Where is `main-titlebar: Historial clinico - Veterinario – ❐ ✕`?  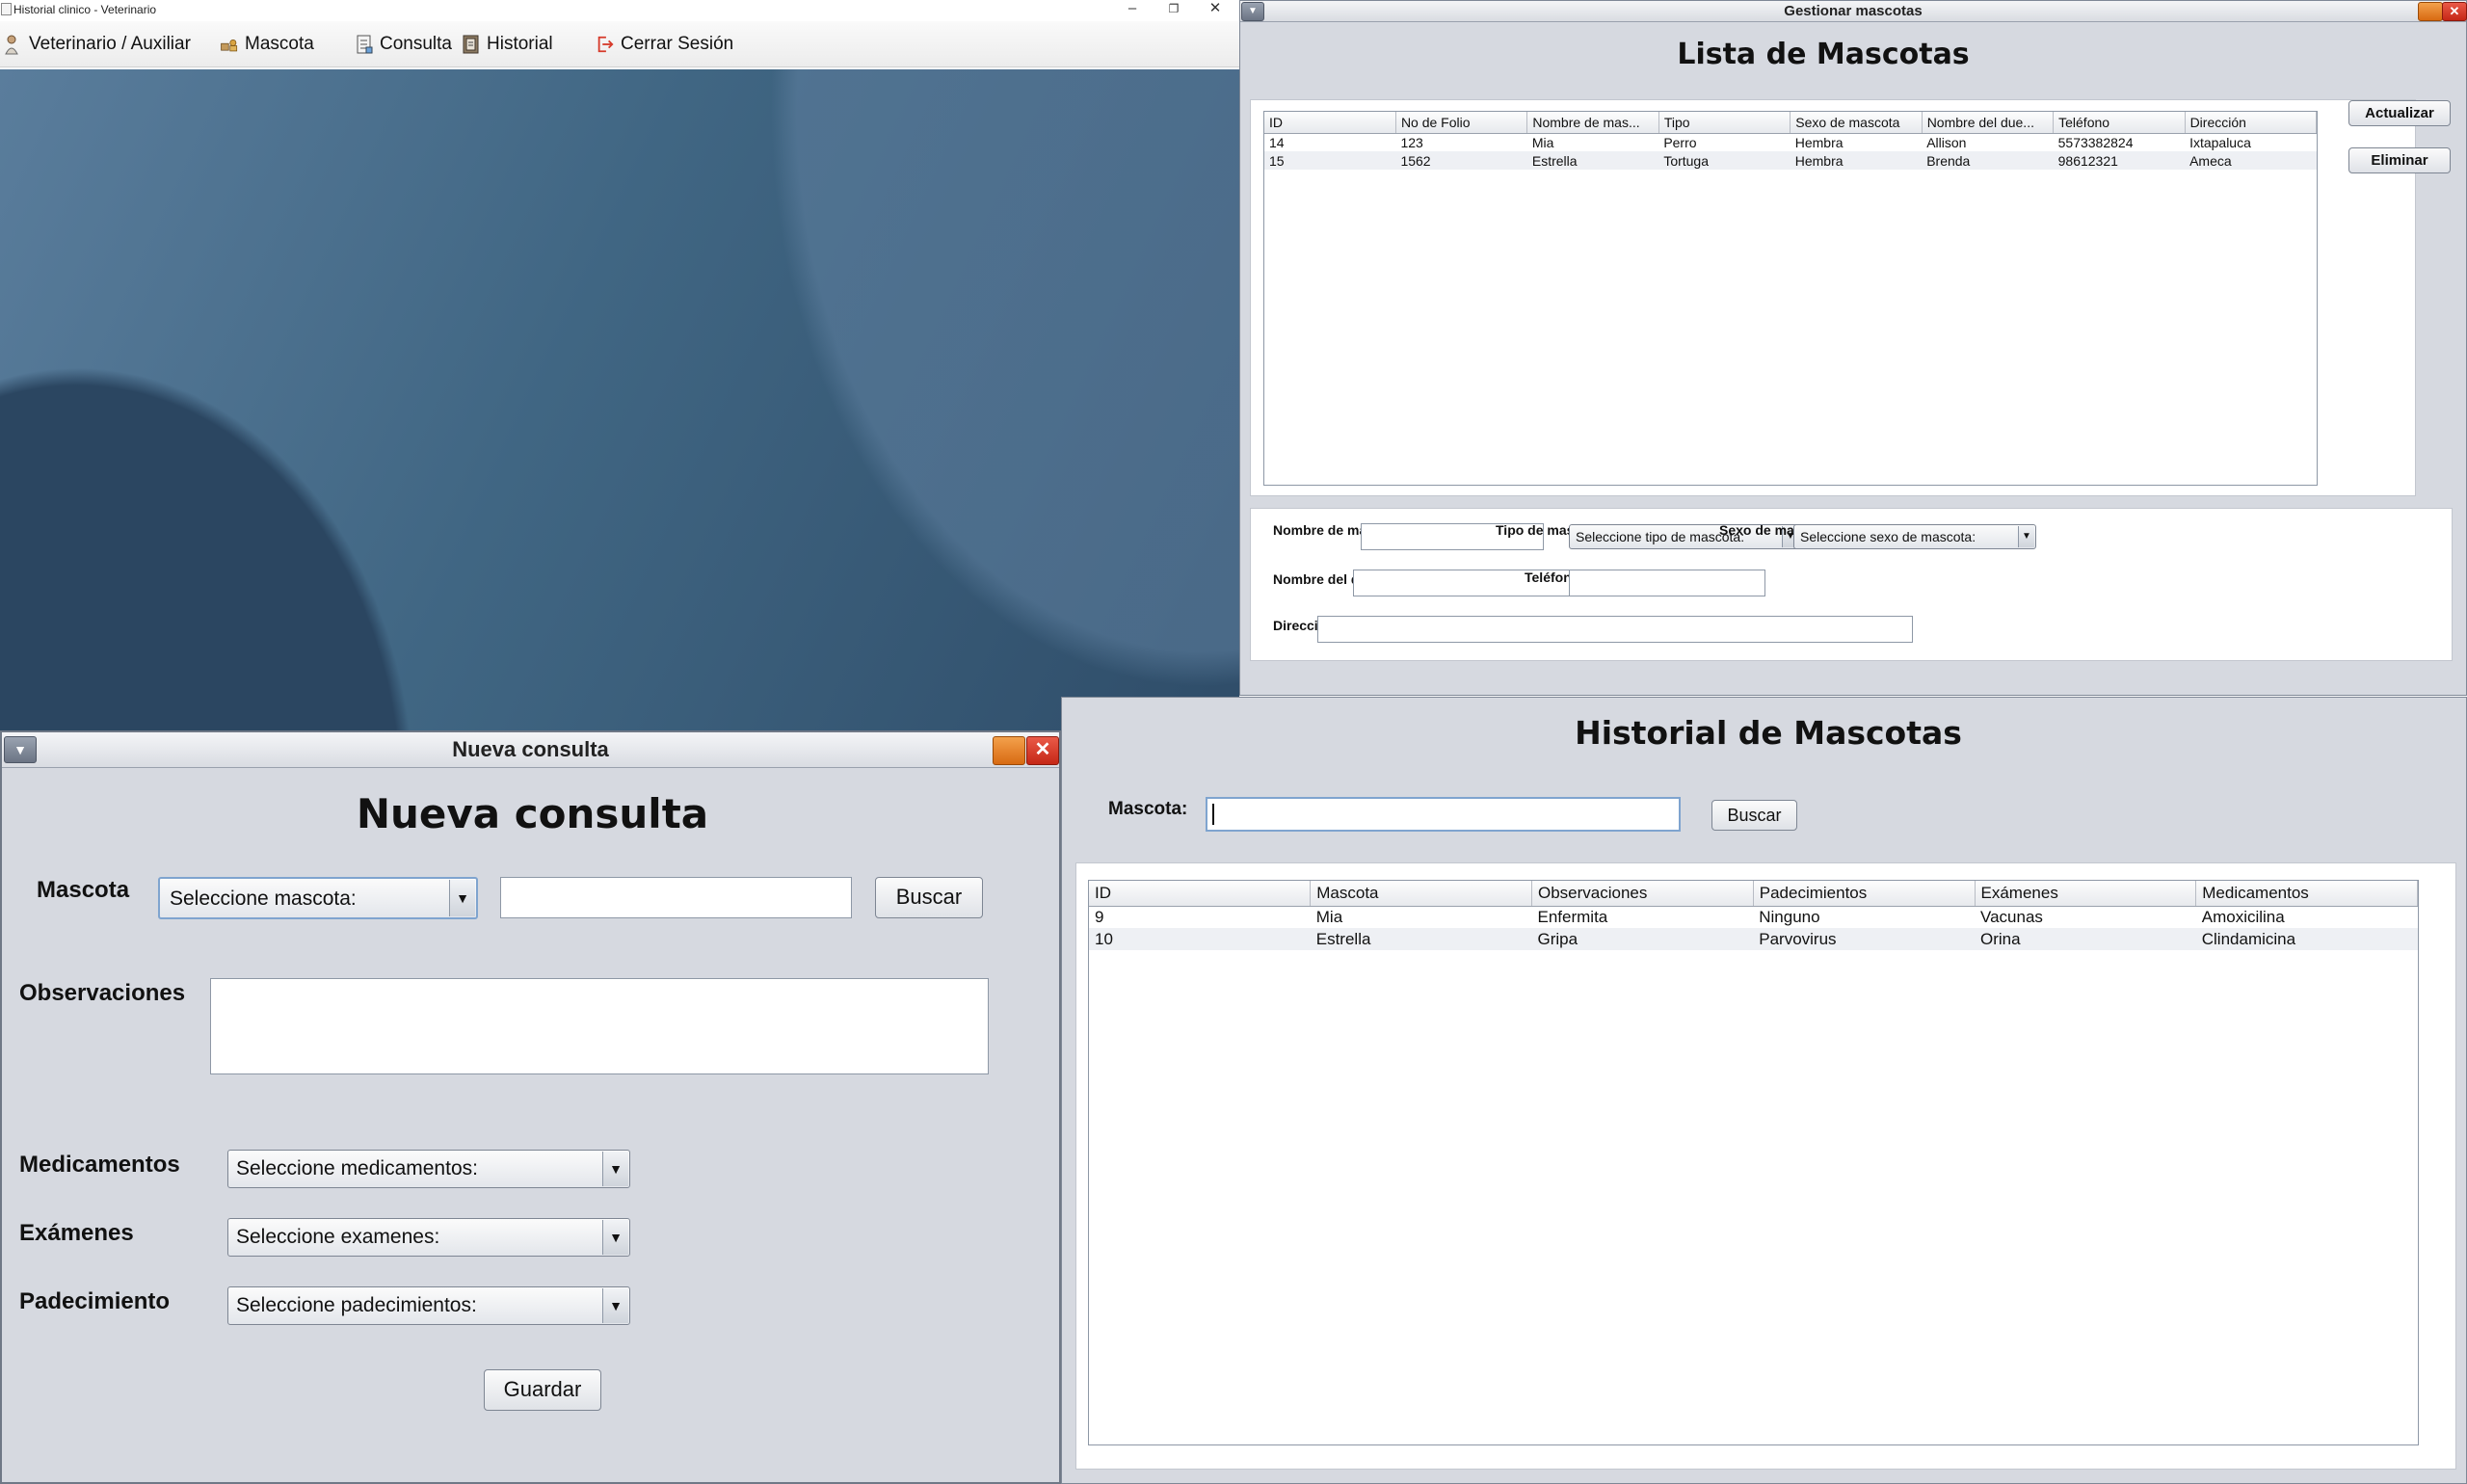
main-titlebar: Historial clinico - Veterinario – ❐ ✕ is located at coordinates (619, 9).